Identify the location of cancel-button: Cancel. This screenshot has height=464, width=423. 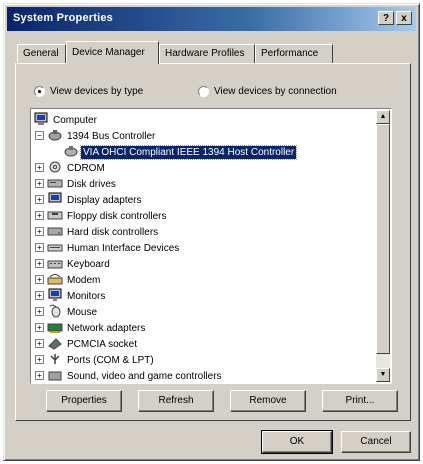
(376, 442).